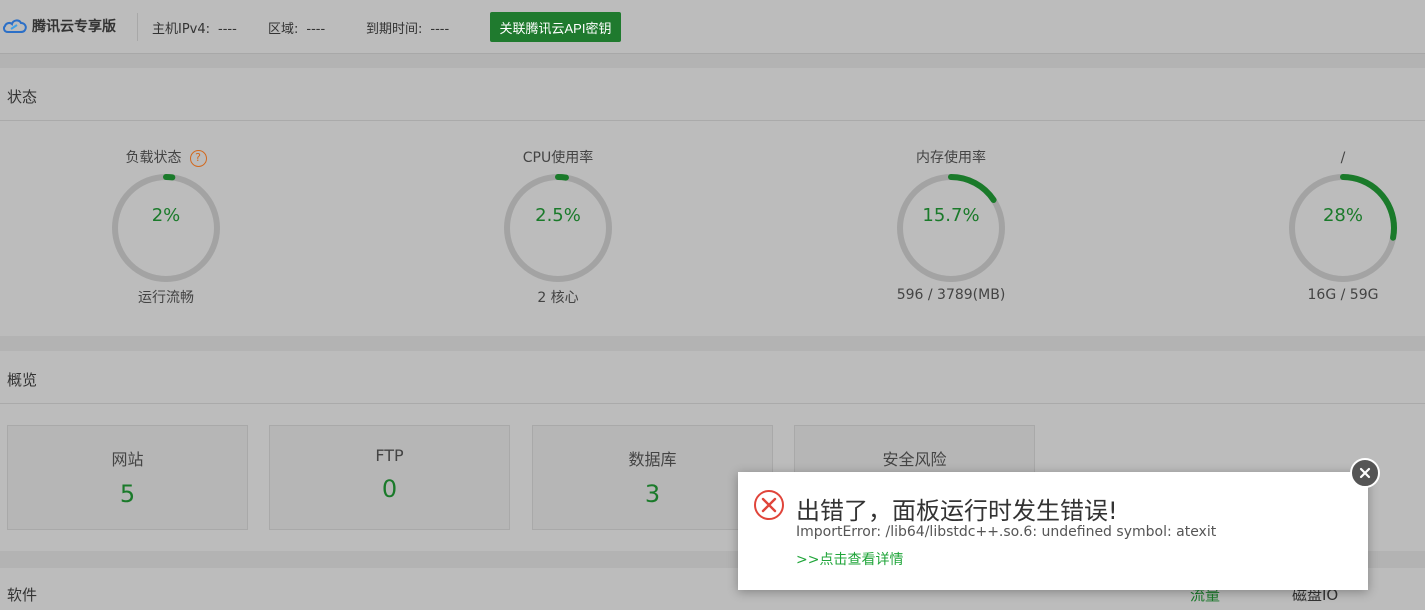 The height and width of the screenshot is (610, 1425). I want to click on cpu-gauge-label: CPU使用率, so click(558, 158).